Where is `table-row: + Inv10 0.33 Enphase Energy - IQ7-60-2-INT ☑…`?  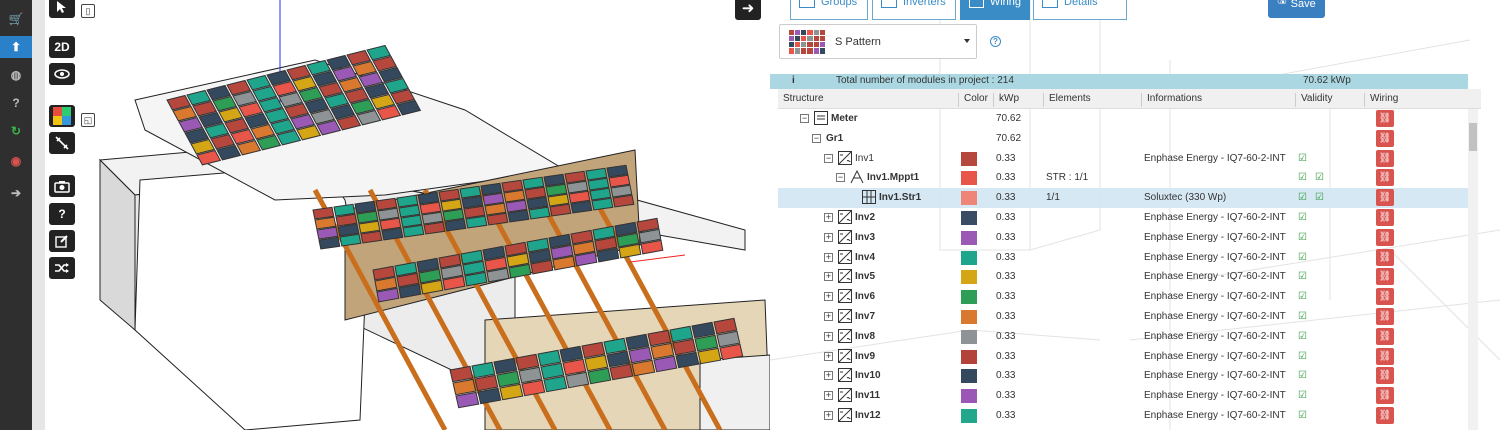
table-row: + Inv10 0.33 Enphase Energy - IQ7-60-2-INT ☑… is located at coordinates (1123, 376).